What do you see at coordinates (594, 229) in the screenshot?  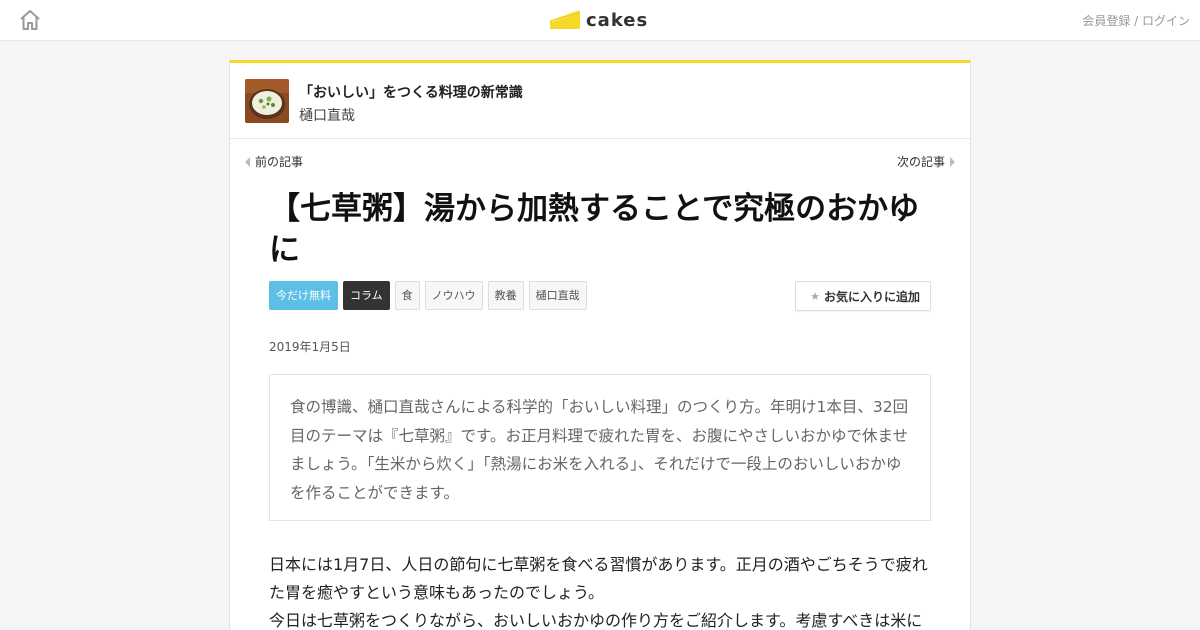 I see `article-title: 【七草粥】湯から加熱することで究極のおかゆに` at bounding box center [594, 229].